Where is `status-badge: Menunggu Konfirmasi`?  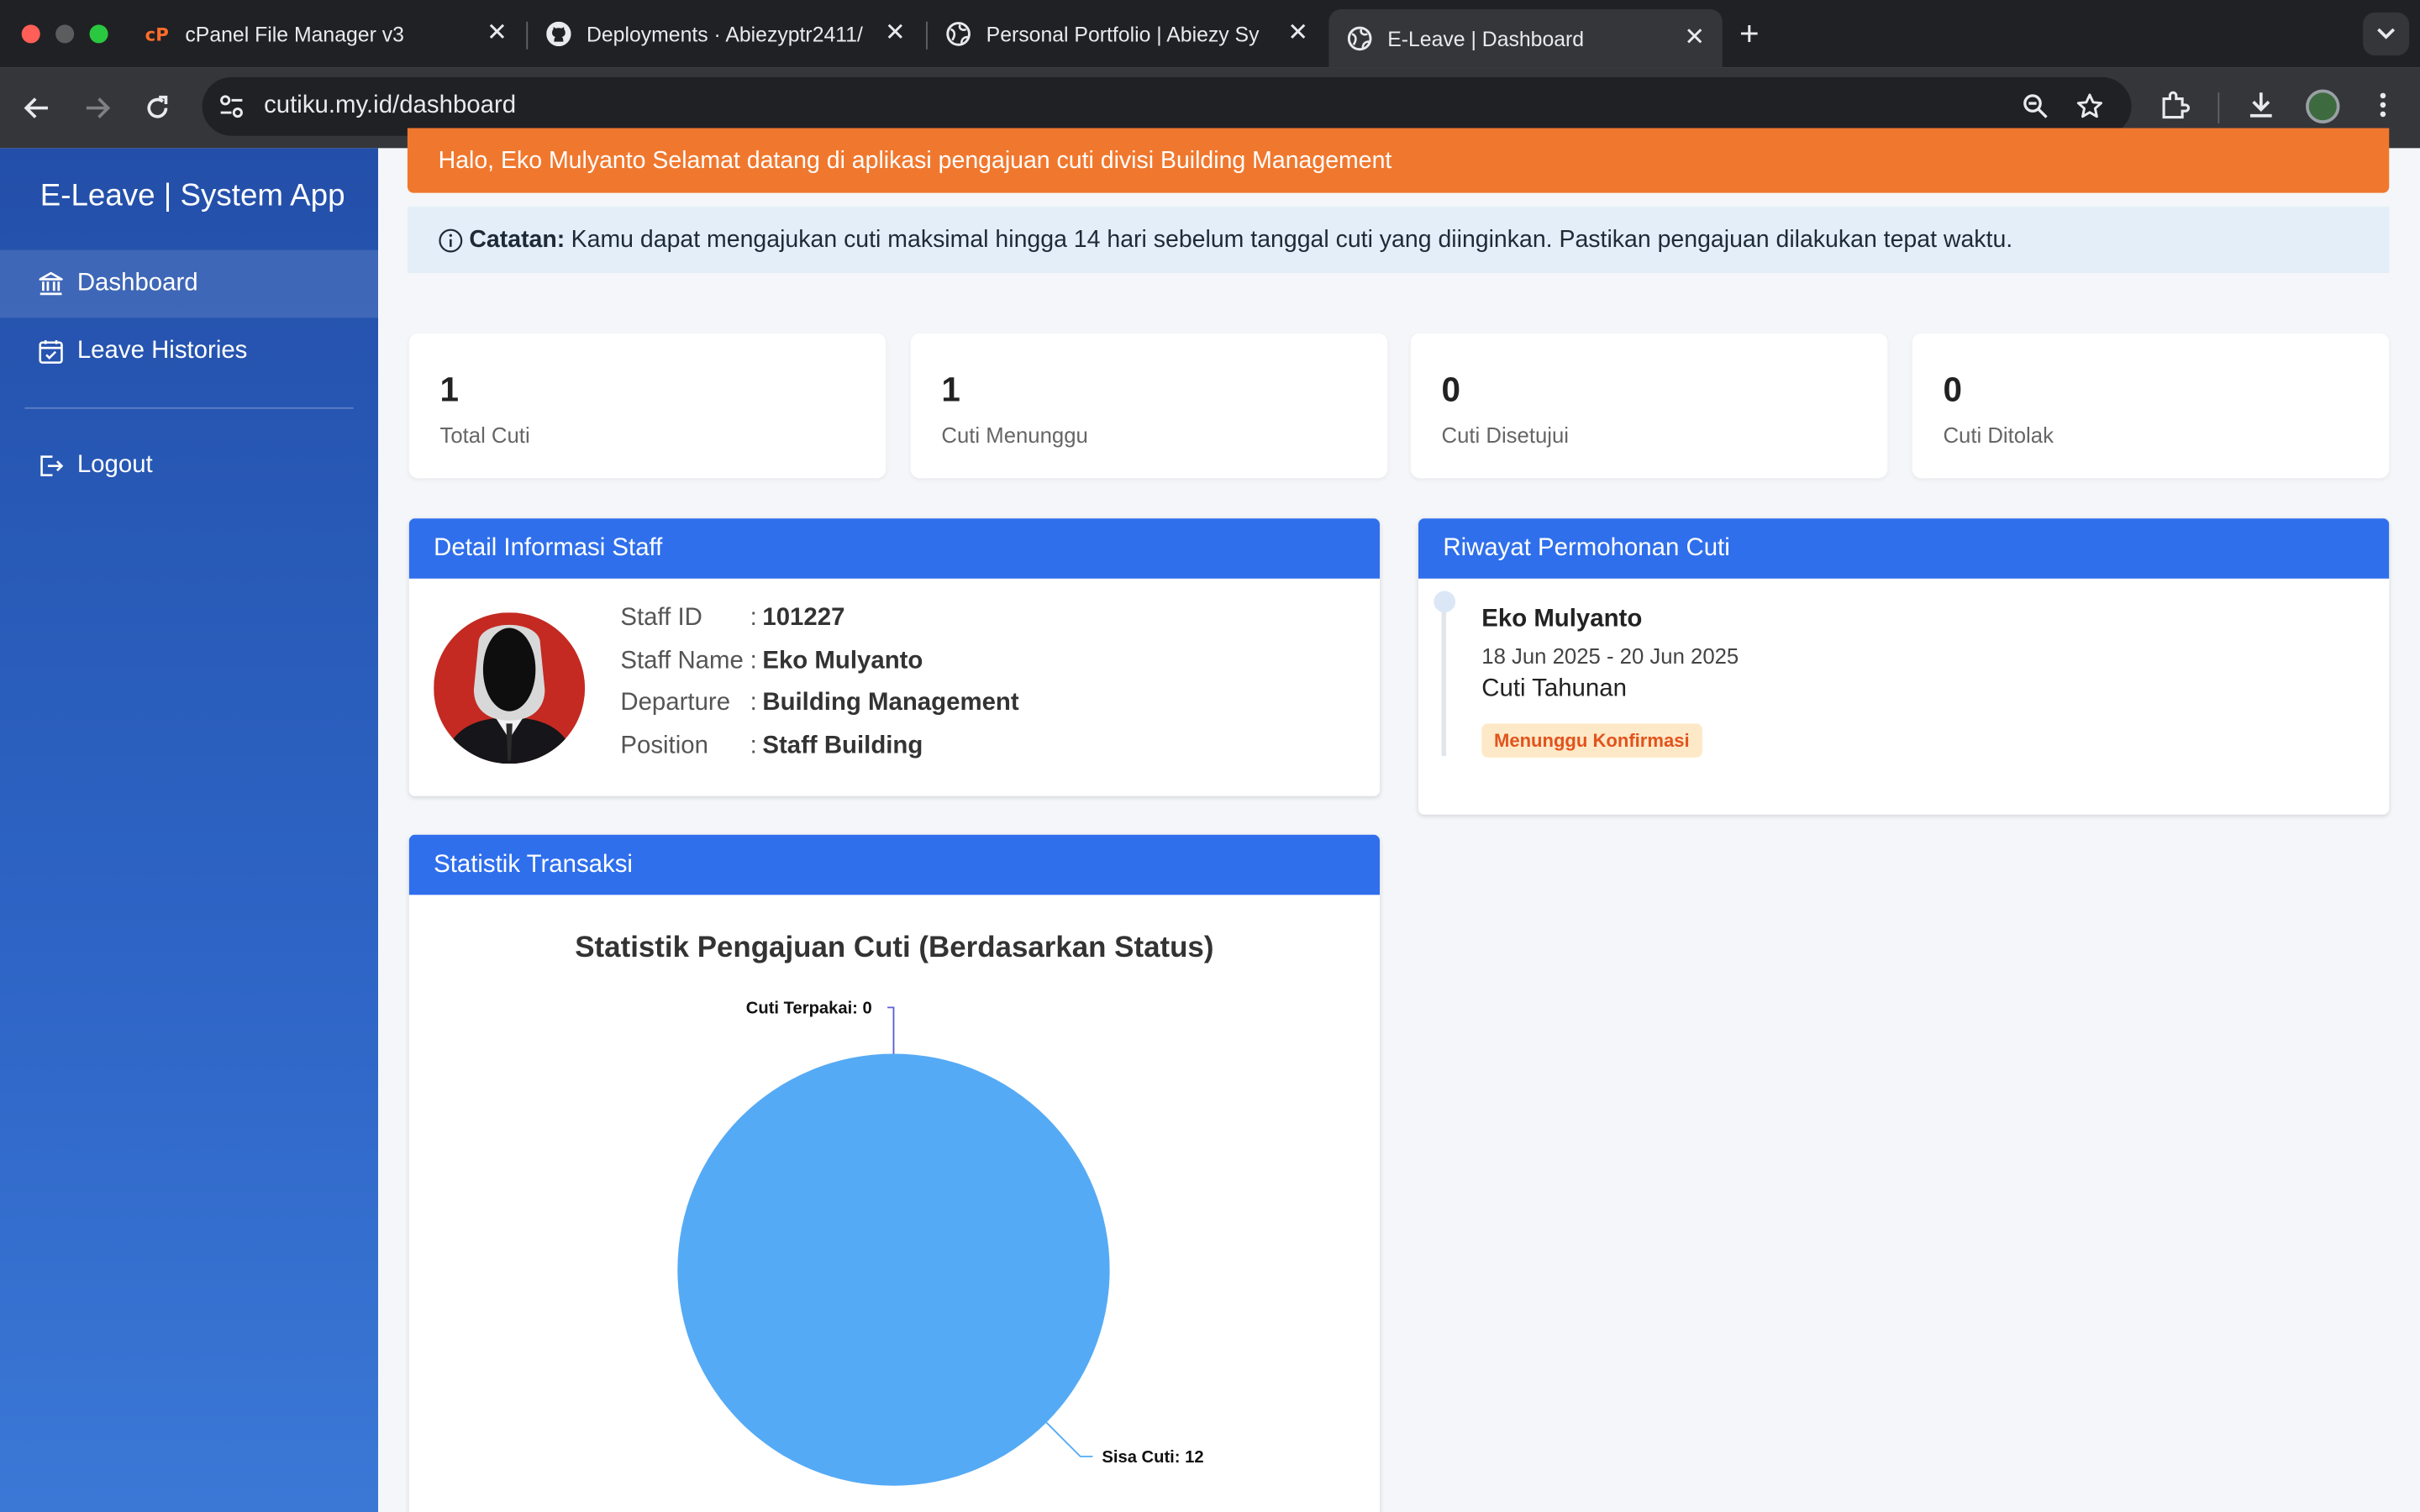 status-badge: Menunggu Konfirmasi is located at coordinates (1591, 740).